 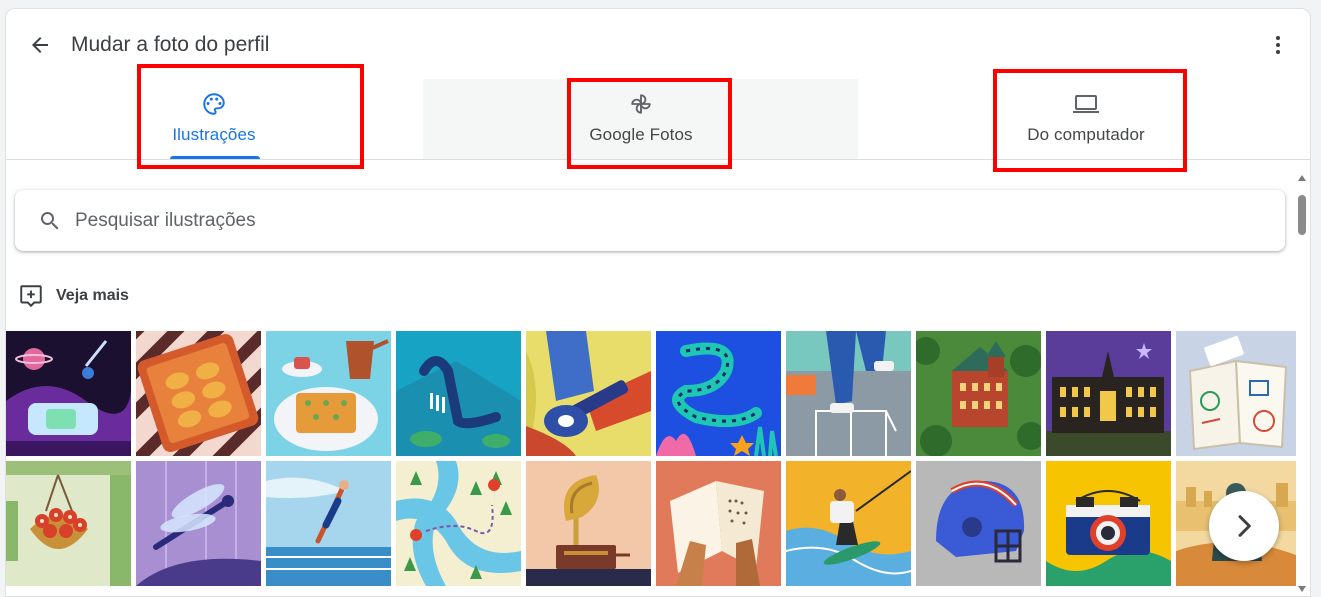 What do you see at coordinates (658, 45) in the screenshot?
I see `dialog-header: Mudar a foto do perfil` at bounding box center [658, 45].